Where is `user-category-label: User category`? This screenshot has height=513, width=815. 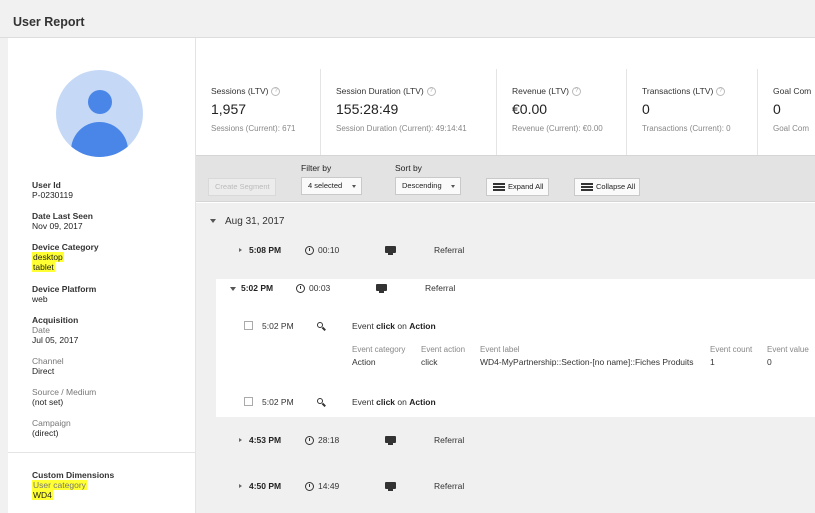 user-category-label: User category is located at coordinates (59, 485).